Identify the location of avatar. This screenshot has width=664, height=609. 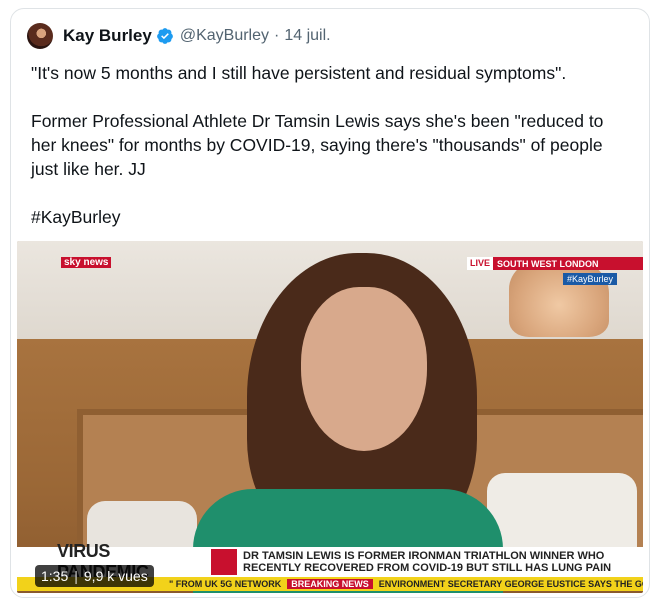
(40, 36).